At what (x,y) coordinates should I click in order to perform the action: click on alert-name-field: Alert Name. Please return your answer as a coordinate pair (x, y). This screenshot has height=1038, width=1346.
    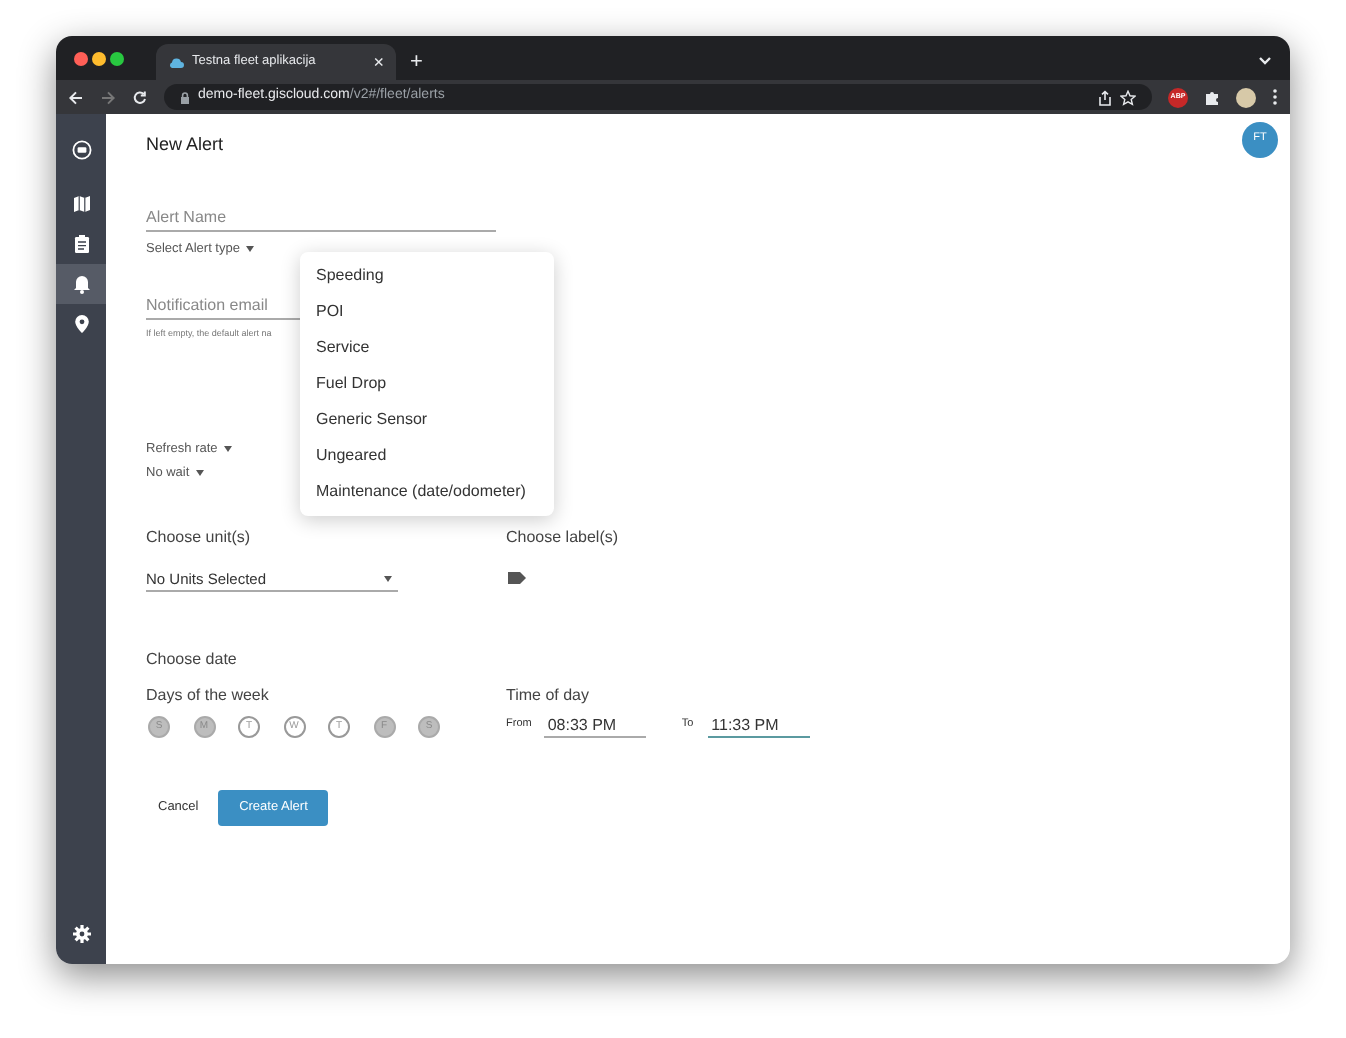
    Looking at the image, I should click on (321, 218).